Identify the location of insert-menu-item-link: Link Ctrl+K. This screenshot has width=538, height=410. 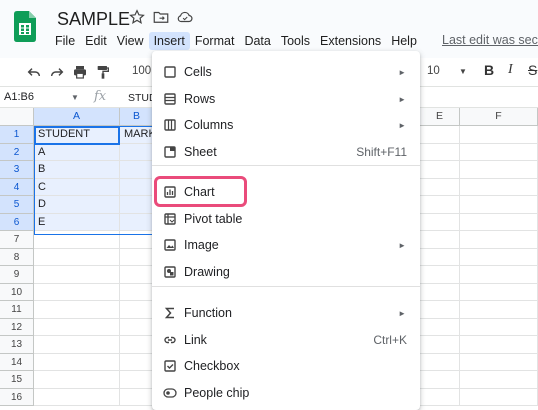
(286, 340).